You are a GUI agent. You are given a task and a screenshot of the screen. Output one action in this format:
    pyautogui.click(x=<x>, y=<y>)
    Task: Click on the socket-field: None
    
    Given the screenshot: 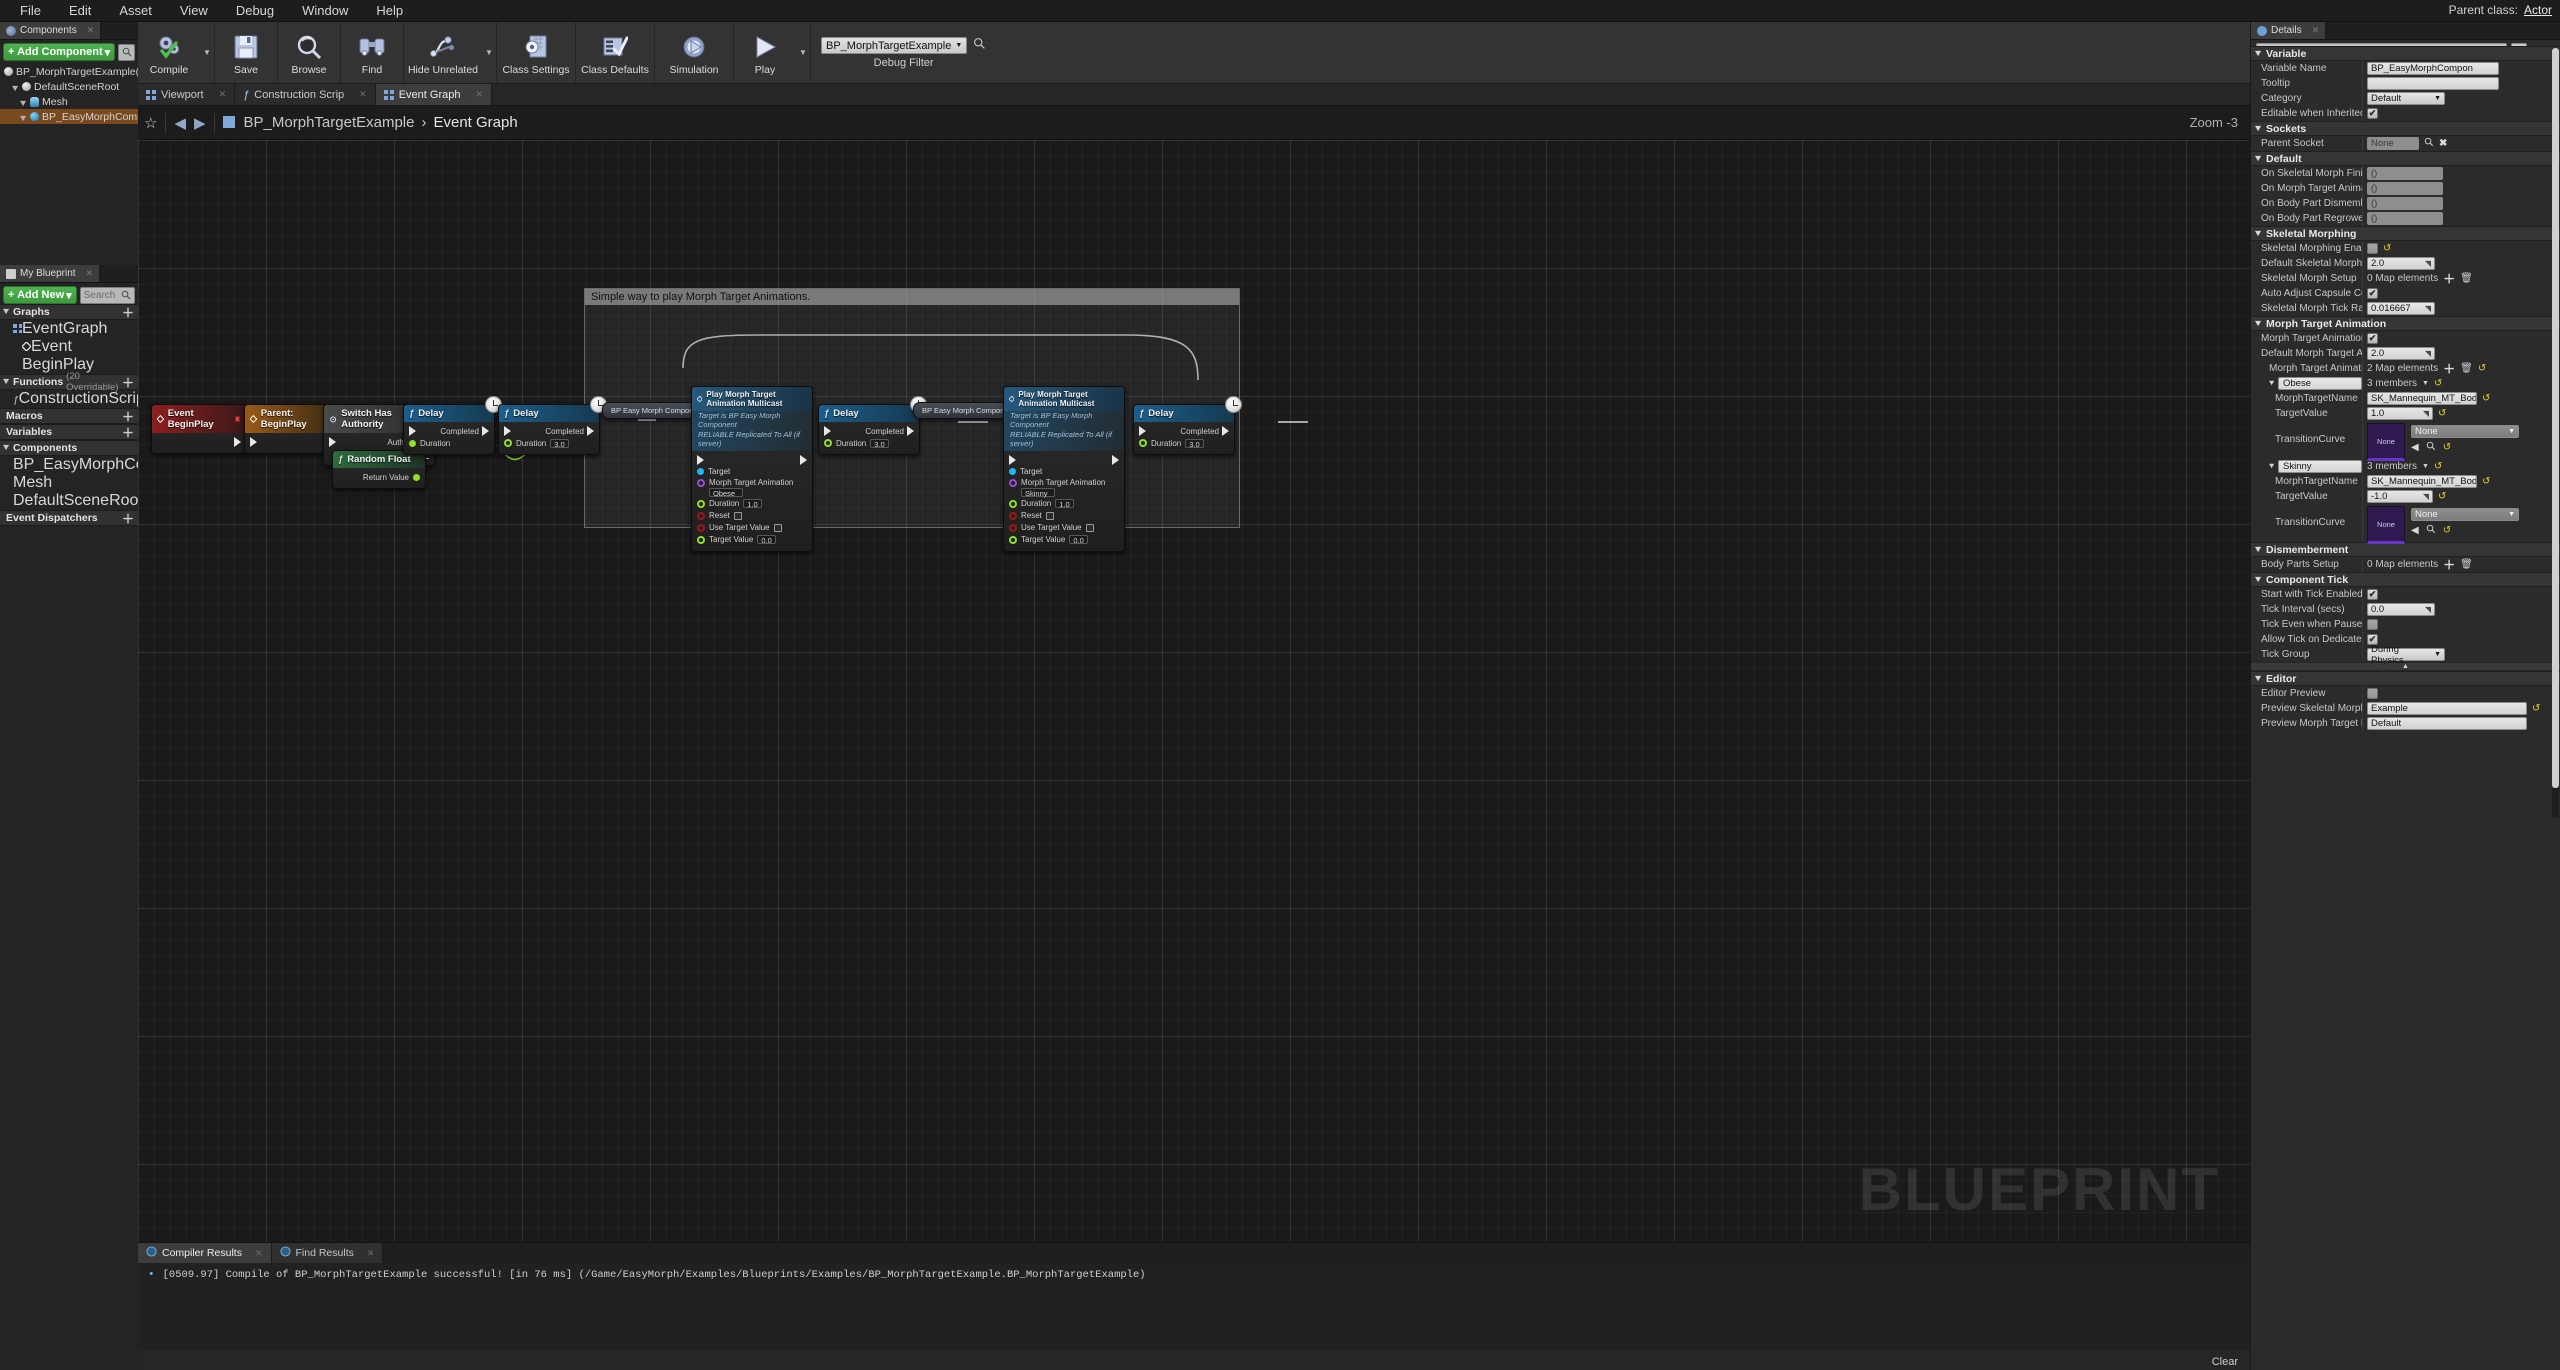 What is the action you would take?
    pyautogui.click(x=2393, y=143)
    